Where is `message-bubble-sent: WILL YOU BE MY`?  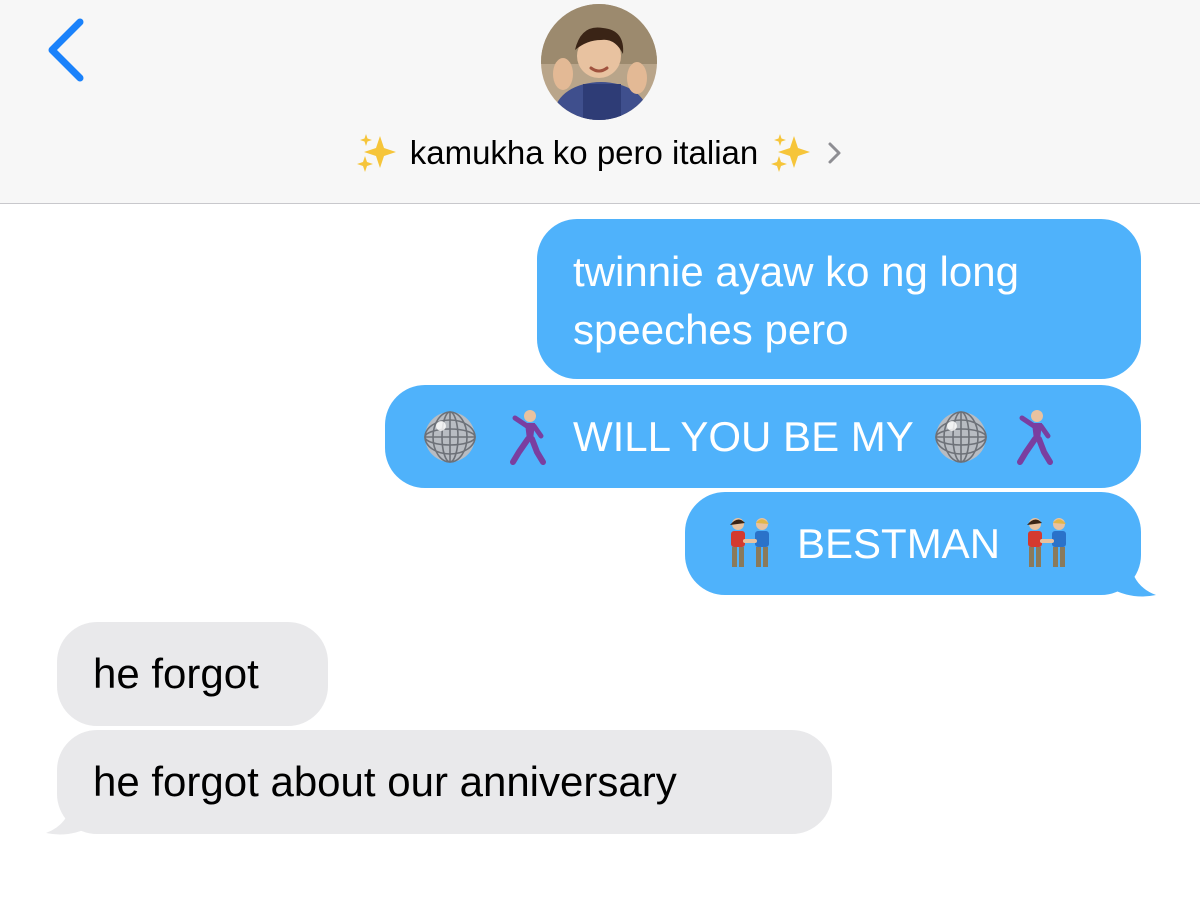 message-bubble-sent: WILL YOU BE MY is located at coordinates (763, 436).